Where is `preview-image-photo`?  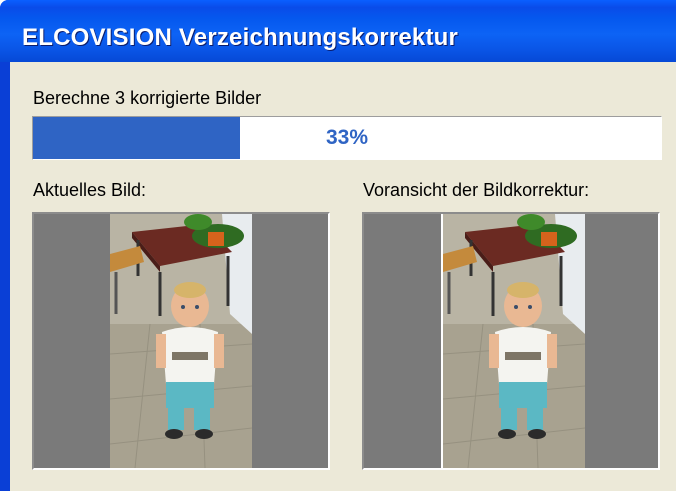 preview-image-photo is located at coordinates (513, 341).